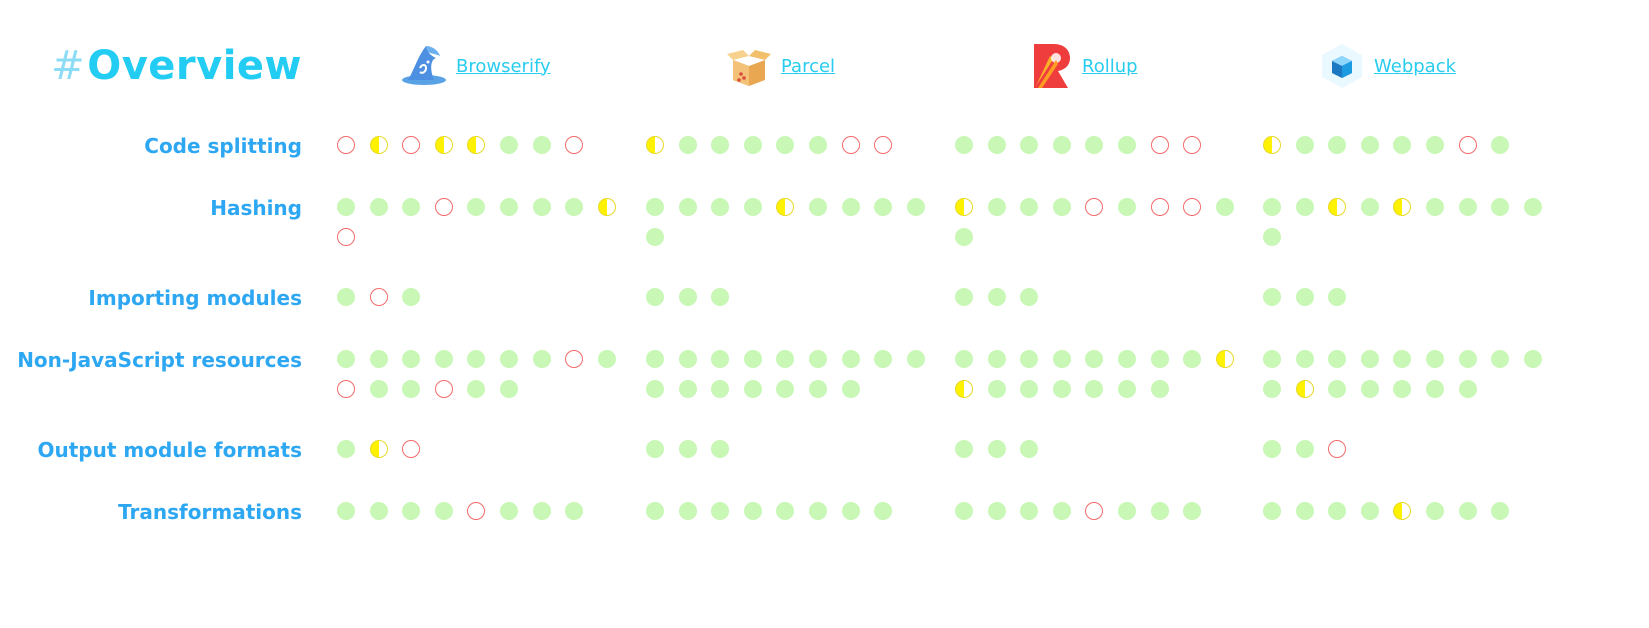 The width and height of the screenshot is (1649, 628). I want to click on tool-link-browserify: Browserify, so click(503, 66).